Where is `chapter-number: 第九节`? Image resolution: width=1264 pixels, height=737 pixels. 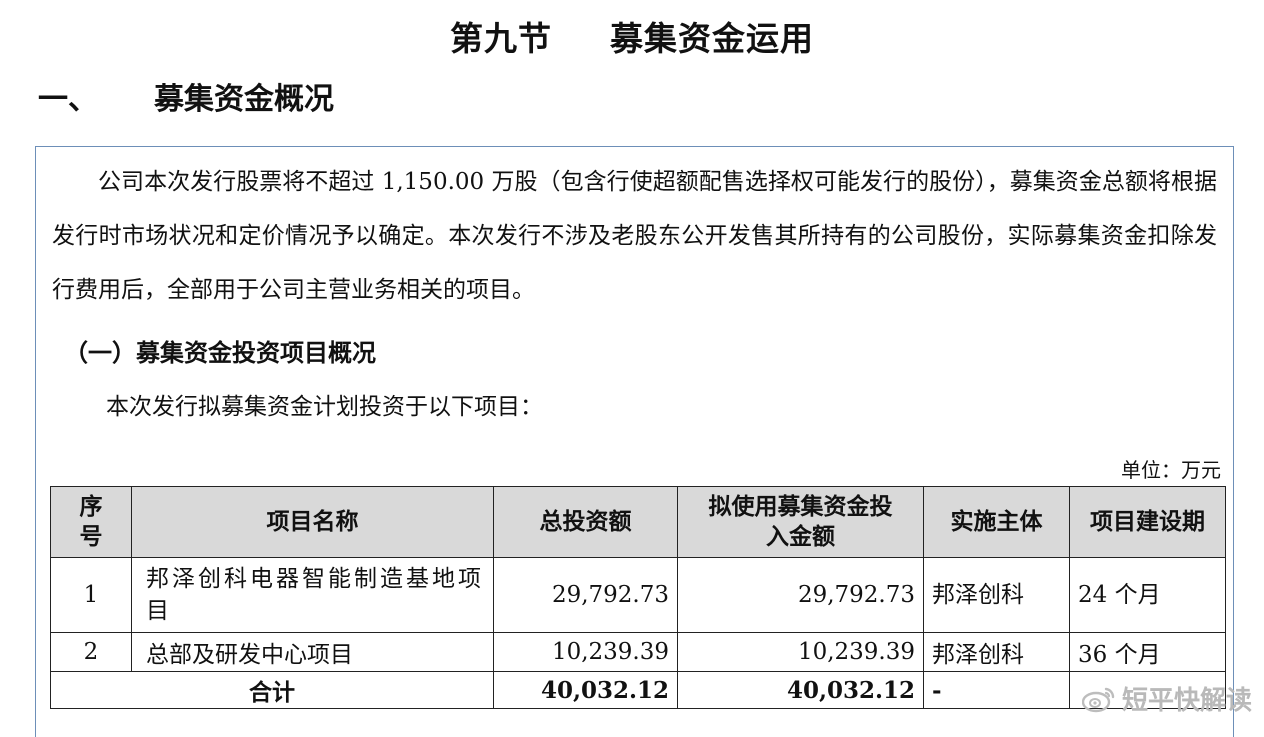 chapter-number: 第九节 is located at coordinates (501, 38).